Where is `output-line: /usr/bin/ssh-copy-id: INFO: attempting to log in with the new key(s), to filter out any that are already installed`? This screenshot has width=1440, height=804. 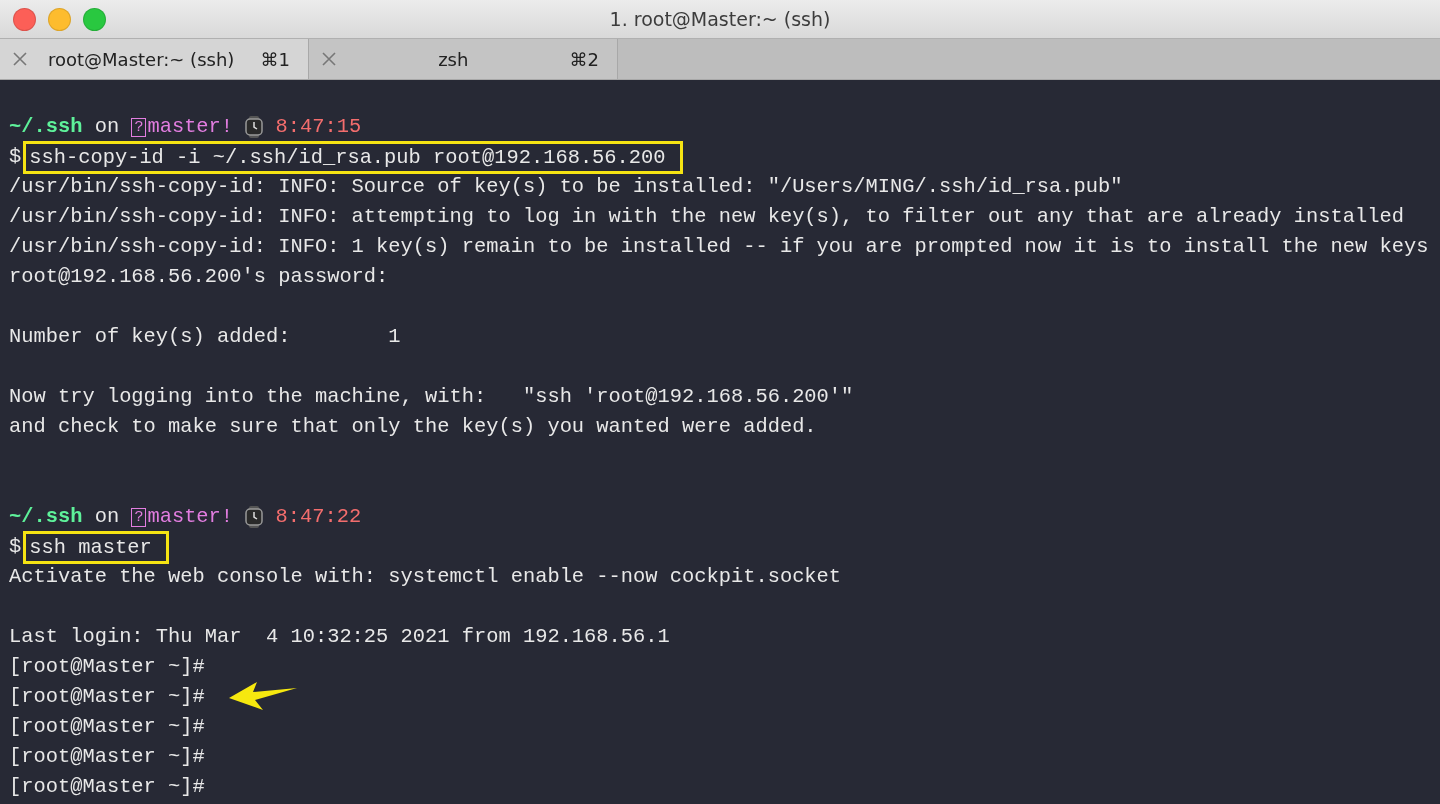 output-line: /usr/bin/ssh-copy-id: INFO: attempting to log in with the new key(s), to filter out any that are already installed is located at coordinates (706, 217).